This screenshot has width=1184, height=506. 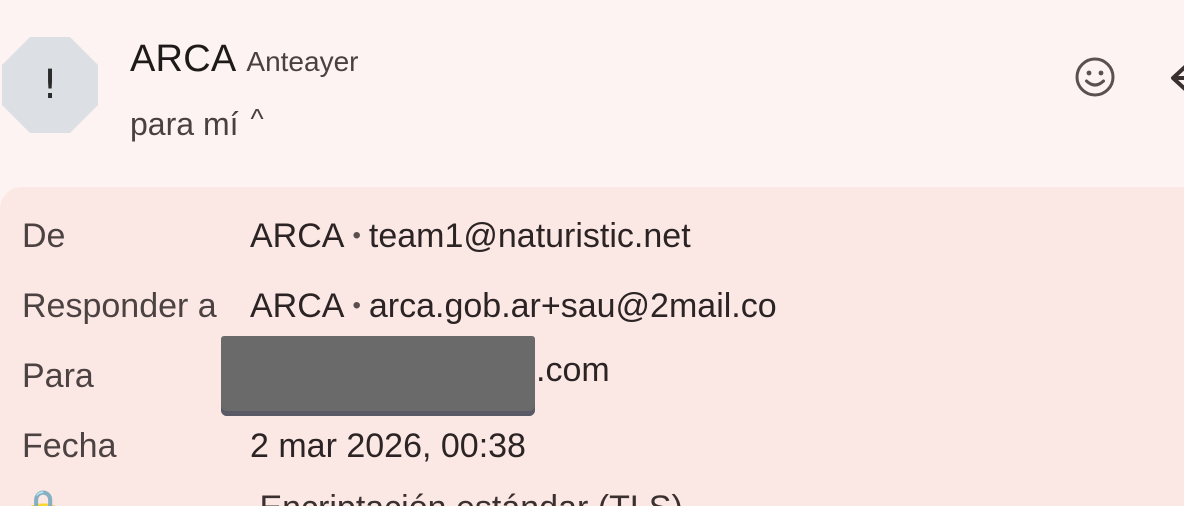 What do you see at coordinates (136, 376) in the screenshot?
I see `to-row: Para` at bounding box center [136, 376].